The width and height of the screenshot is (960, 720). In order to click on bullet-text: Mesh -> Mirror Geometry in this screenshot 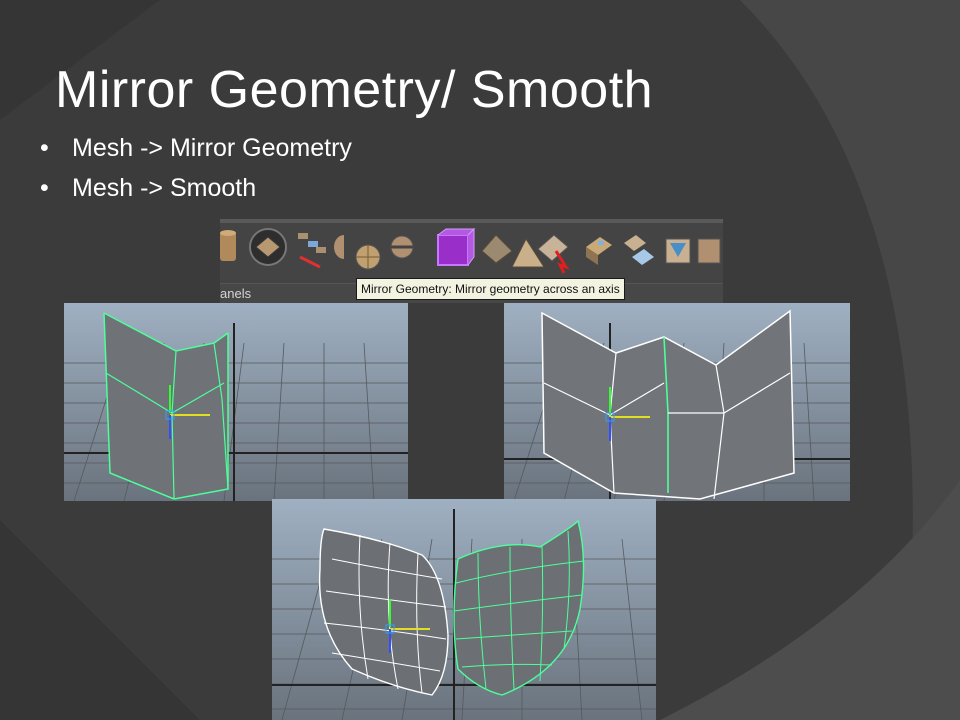, I will do `click(212, 148)`.